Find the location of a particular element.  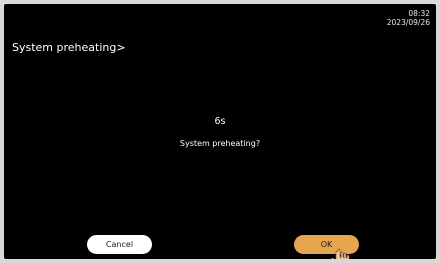

countdown-timer: 6s is located at coordinates (220, 121).